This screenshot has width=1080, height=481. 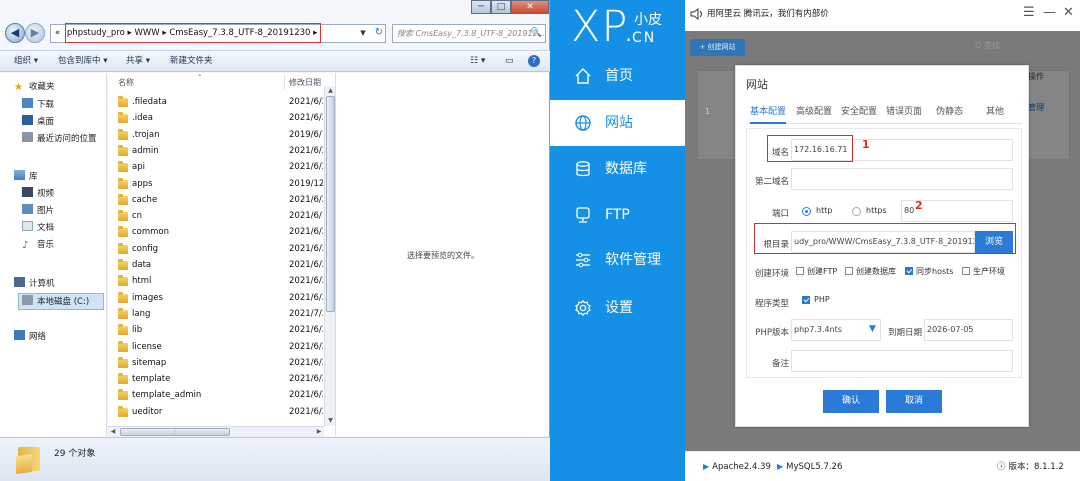 I want to click on sidebar-item-settings: 设置, so click(x=617, y=308).